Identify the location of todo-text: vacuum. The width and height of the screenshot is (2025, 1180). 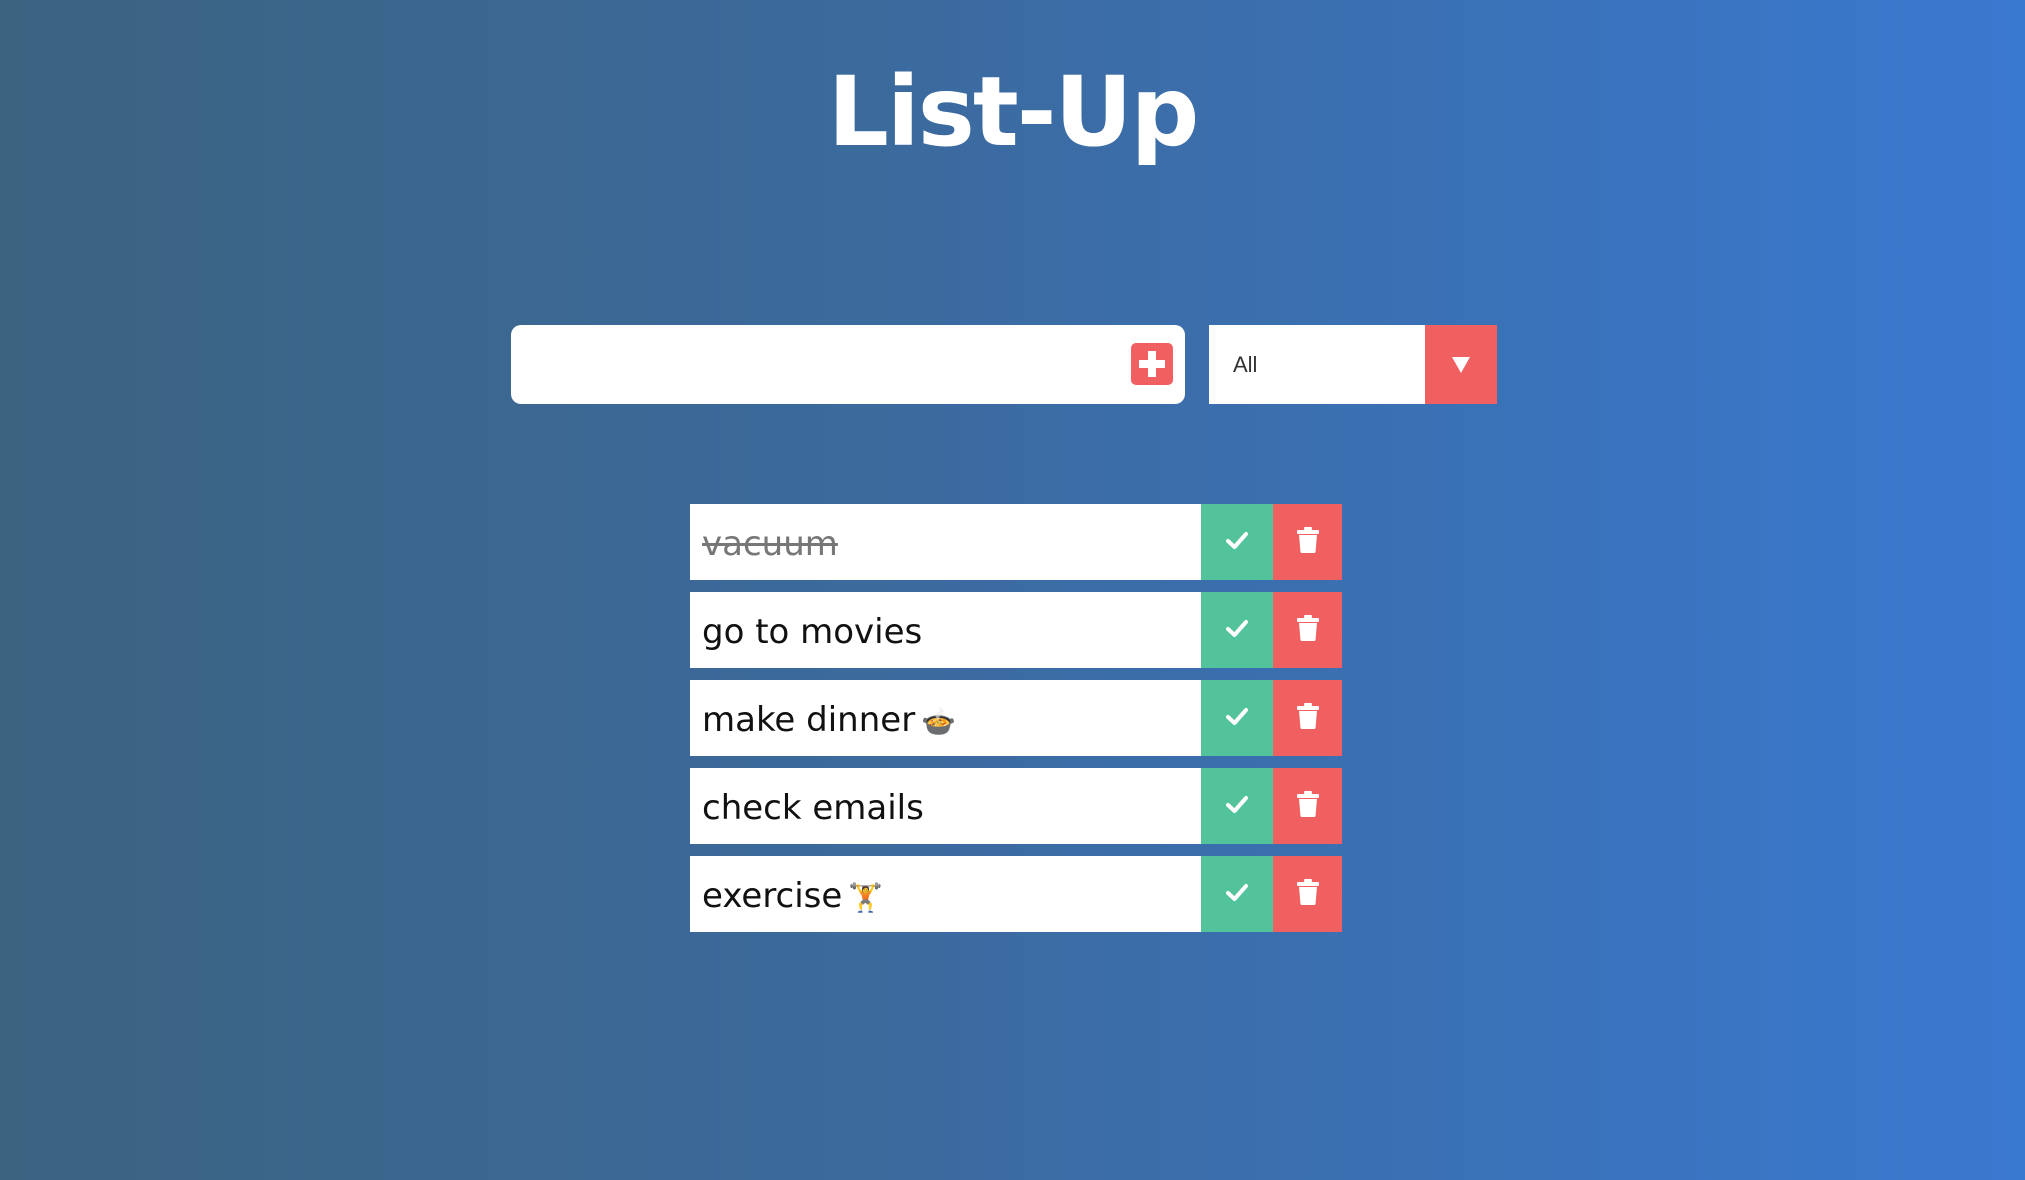
(770, 544).